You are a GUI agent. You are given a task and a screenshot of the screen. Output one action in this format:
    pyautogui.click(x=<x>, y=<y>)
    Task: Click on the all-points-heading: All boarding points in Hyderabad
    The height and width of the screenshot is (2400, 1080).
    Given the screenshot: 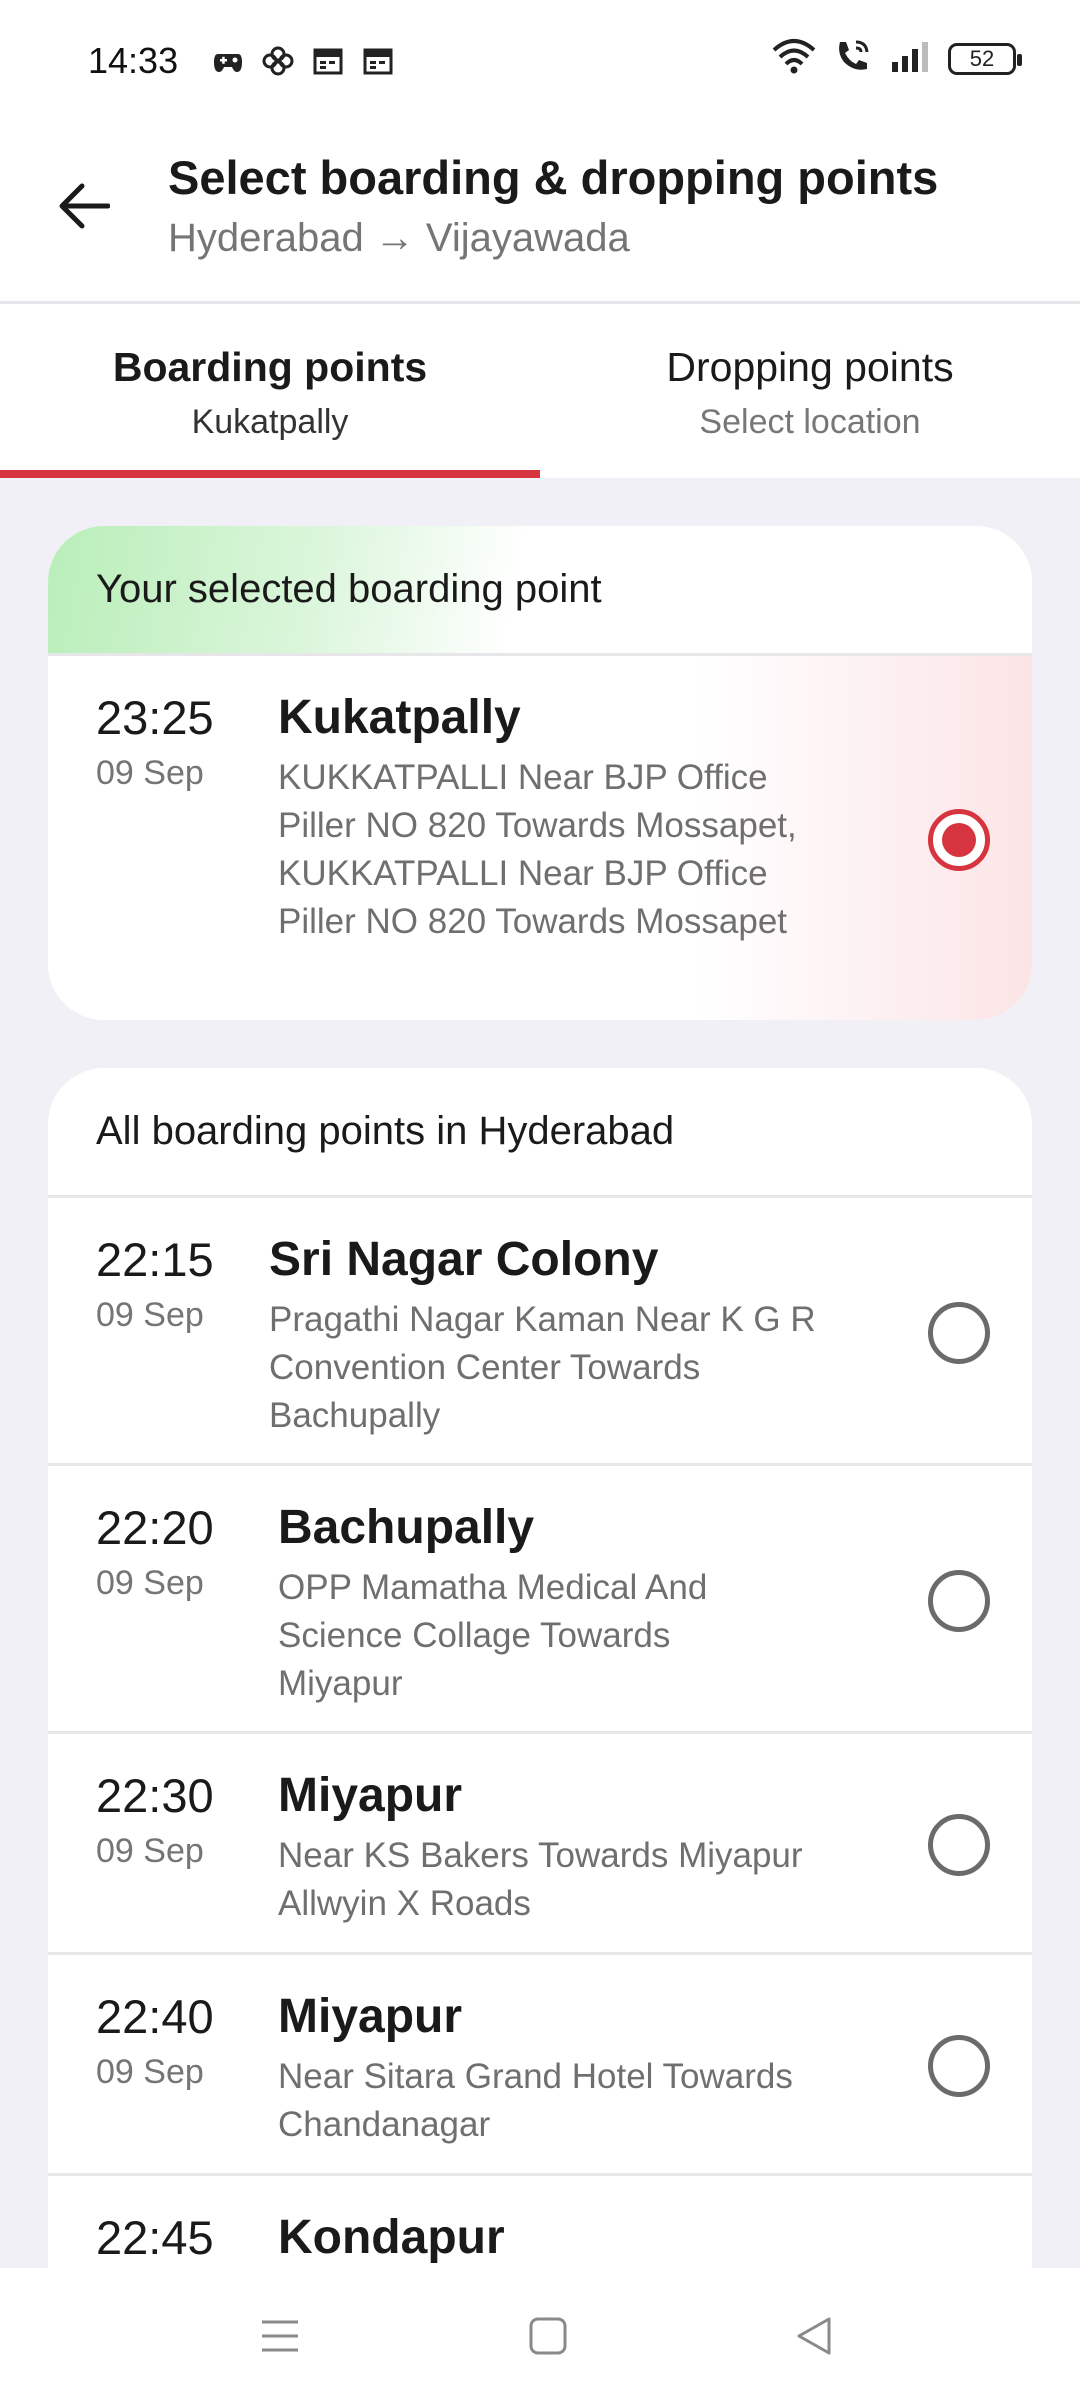 What is the action you would take?
    pyautogui.click(x=540, y=1133)
    